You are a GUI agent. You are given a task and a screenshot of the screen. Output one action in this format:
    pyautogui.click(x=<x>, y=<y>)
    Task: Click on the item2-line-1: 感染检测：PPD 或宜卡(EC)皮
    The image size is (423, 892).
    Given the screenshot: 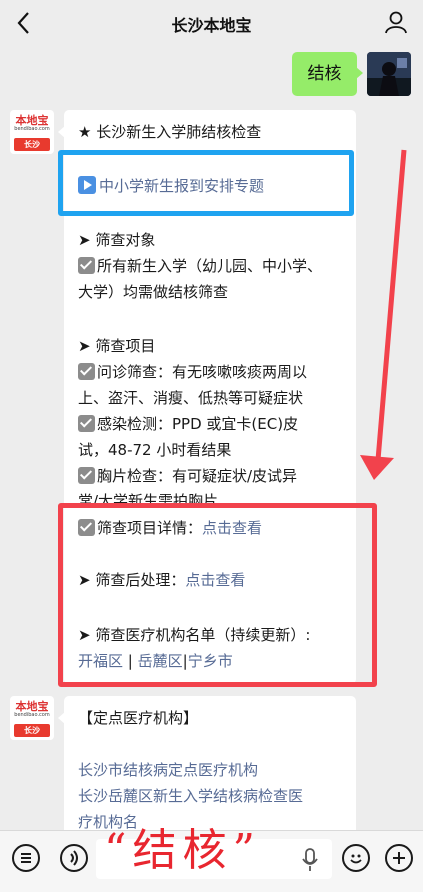 What is the action you would take?
    pyautogui.click(x=188, y=424)
    